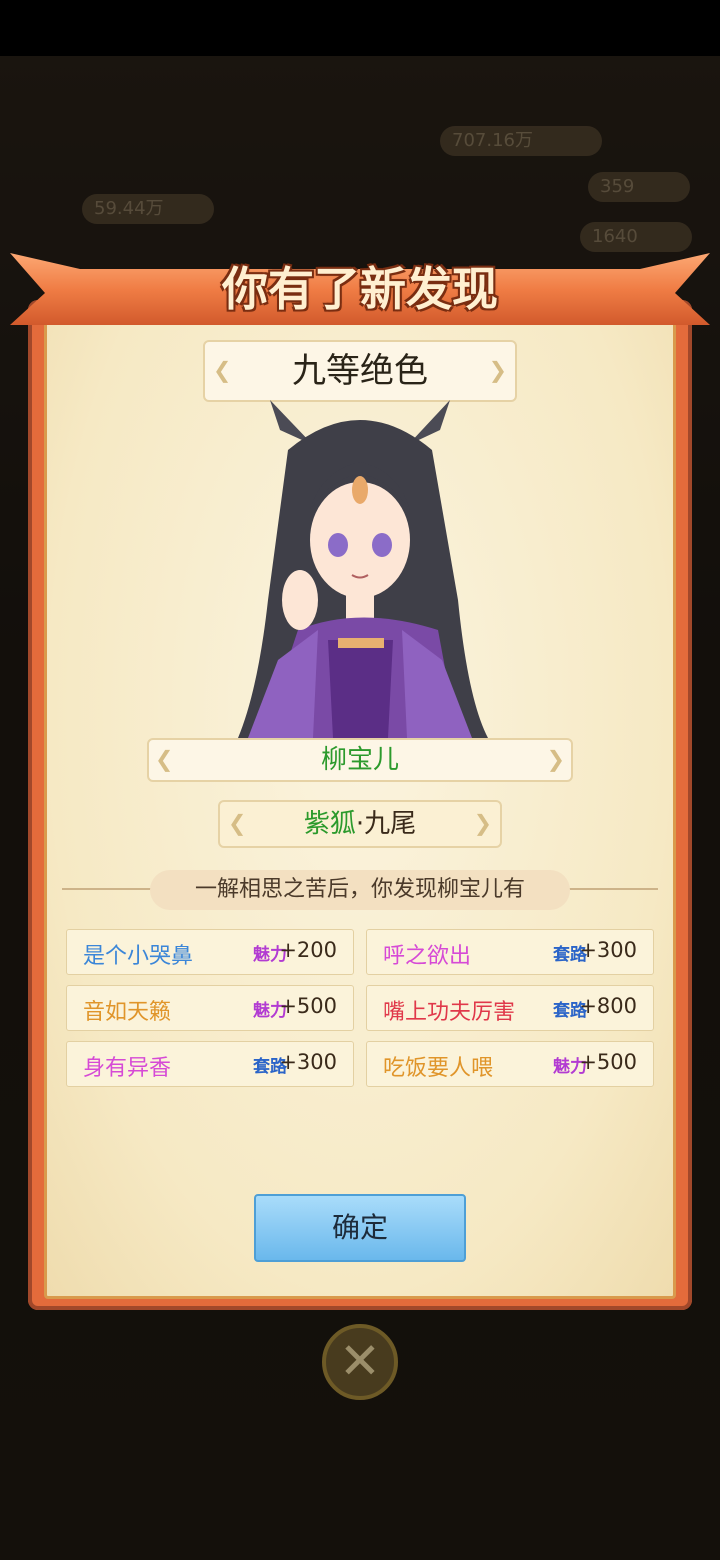 This screenshot has height=1560, width=720. Describe the element at coordinates (127, 1012) in the screenshot. I see `trait-name: 音如天籁` at that location.